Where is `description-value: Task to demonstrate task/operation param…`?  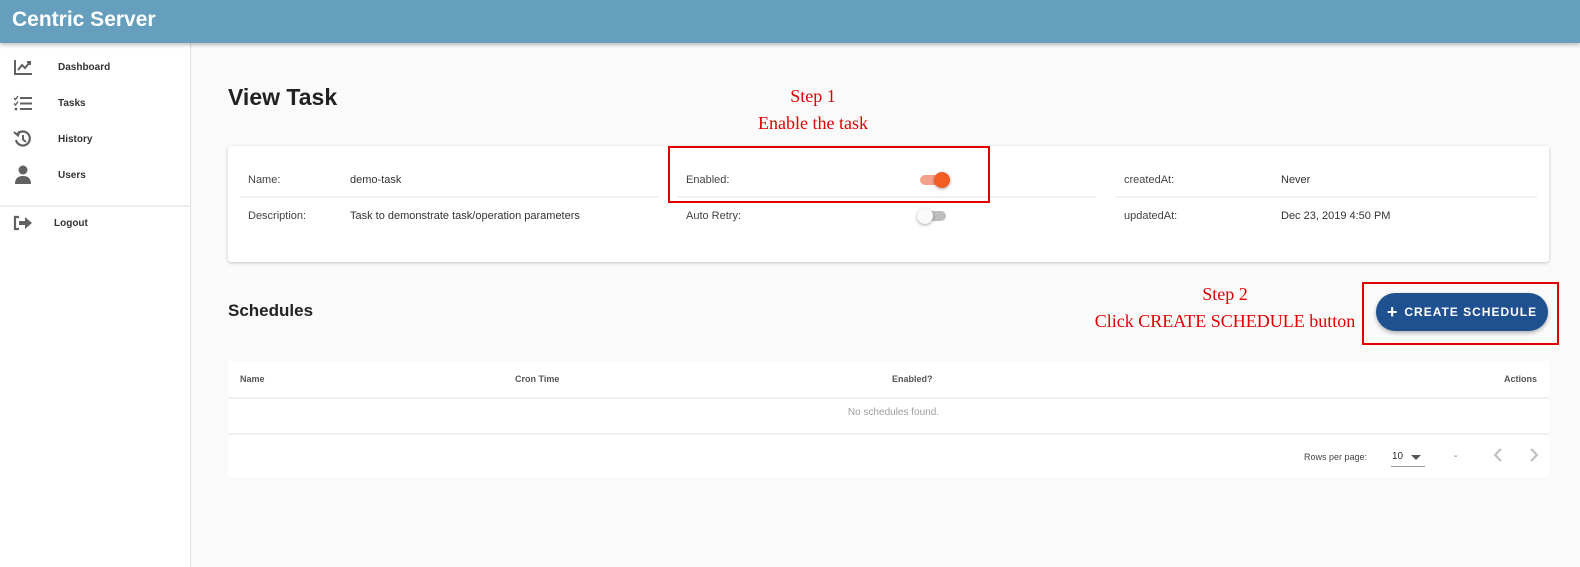
description-value: Task to demonstrate task/operation param… is located at coordinates (465, 216).